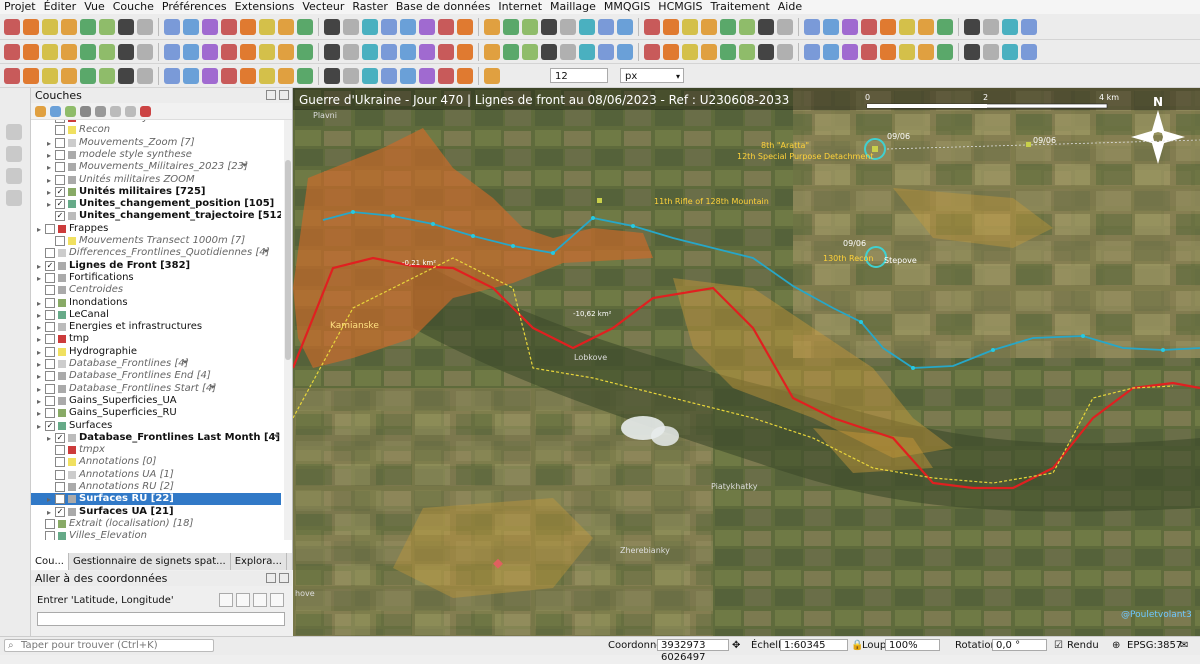 This screenshot has height=664, width=1200. I want to click on move-feature-icon, so click(14, 154).